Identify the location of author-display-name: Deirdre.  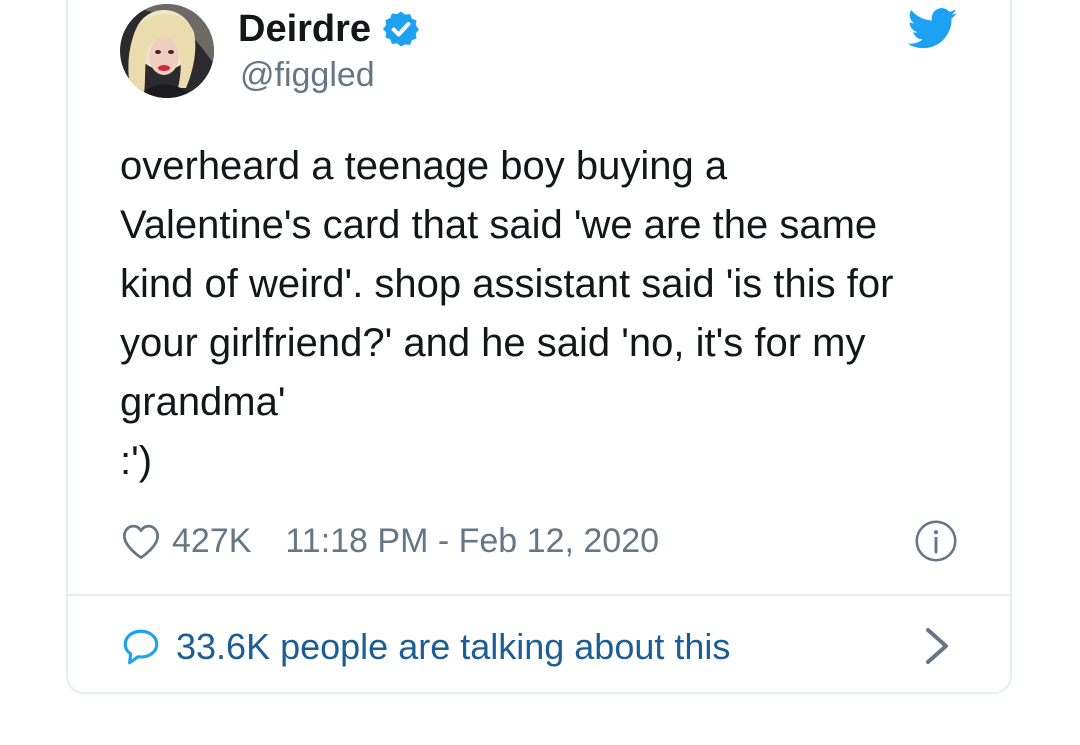
(304, 29).